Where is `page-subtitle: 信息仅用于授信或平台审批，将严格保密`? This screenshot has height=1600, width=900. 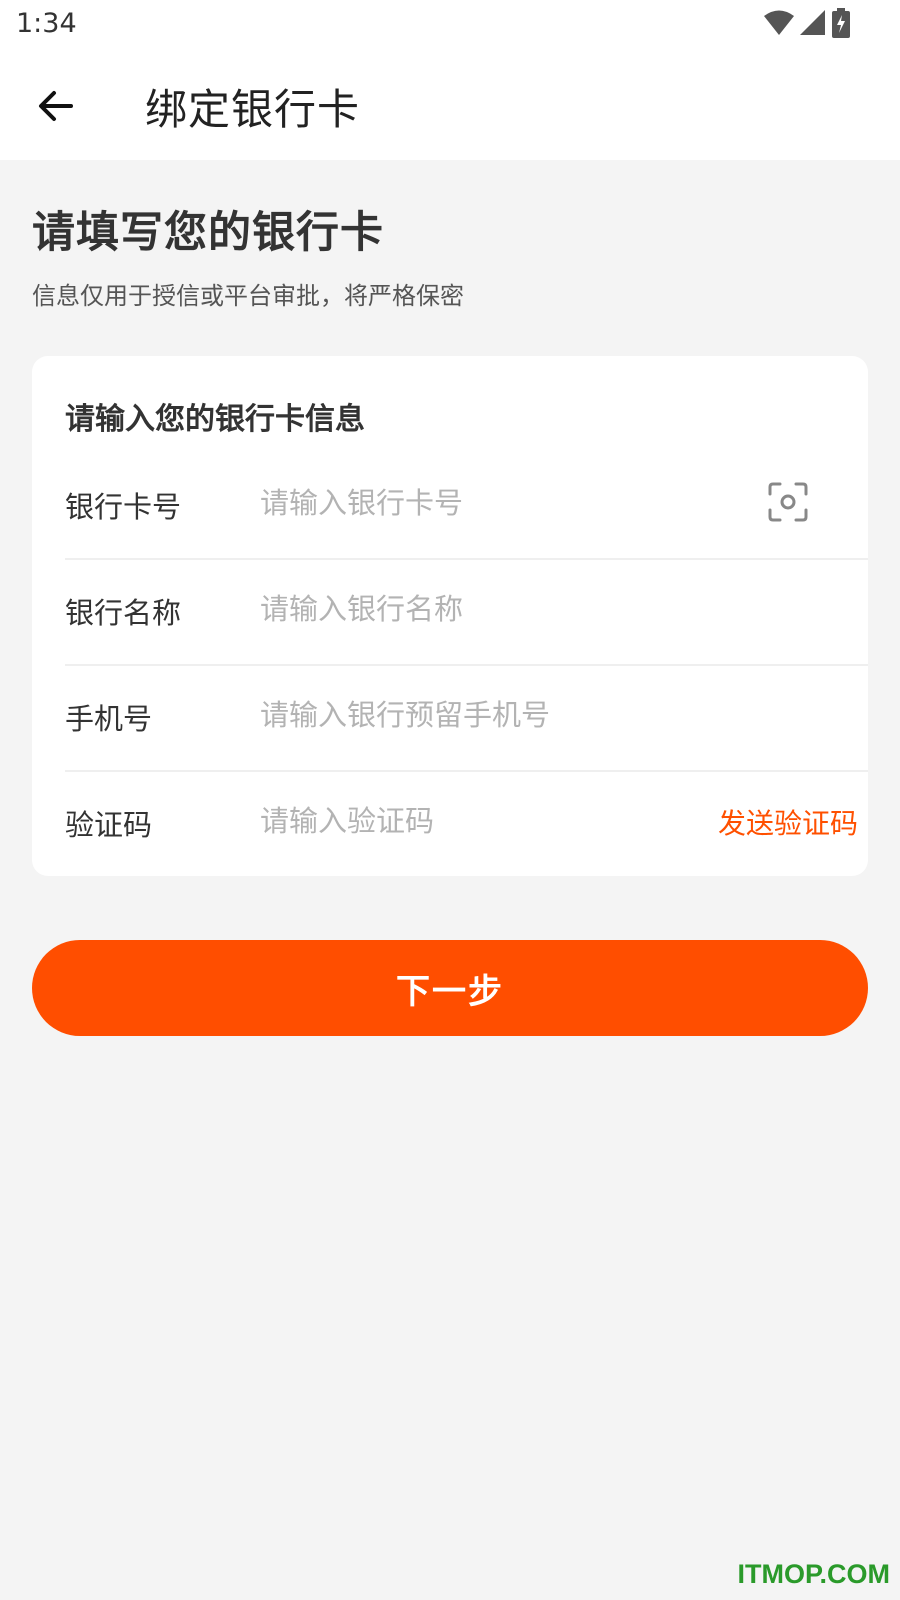
page-subtitle: 信息仅用于授信或平台审批，将严格保密 is located at coordinates (248, 296).